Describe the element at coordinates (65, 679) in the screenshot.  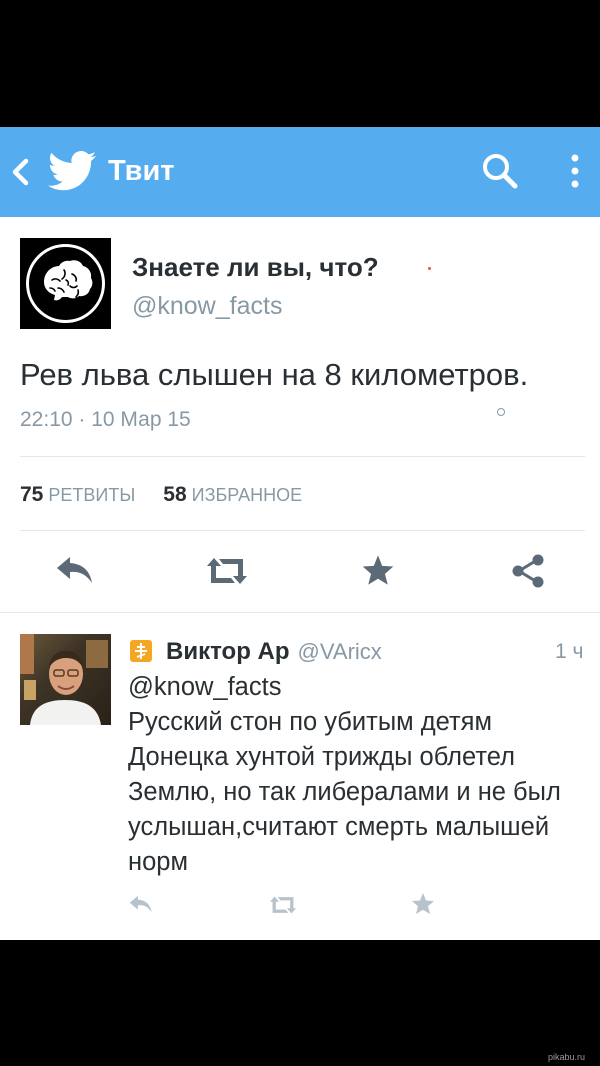
I see `reply-author-avatar` at that location.